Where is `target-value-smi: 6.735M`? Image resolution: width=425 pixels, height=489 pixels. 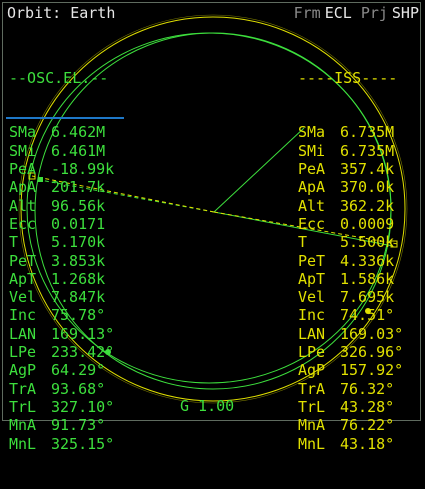 target-value-smi: 6.735M is located at coordinates (367, 150).